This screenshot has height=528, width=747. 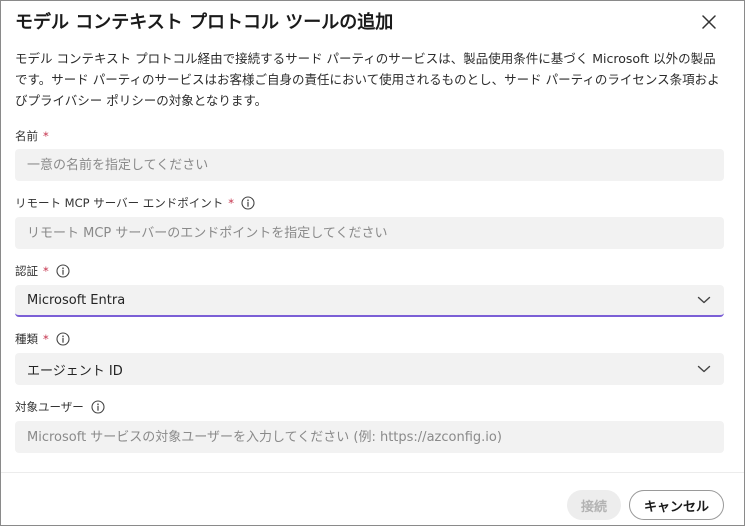 What do you see at coordinates (676, 505) in the screenshot?
I see `cancel-button: キャンセル` at bounding box center [676, 505].